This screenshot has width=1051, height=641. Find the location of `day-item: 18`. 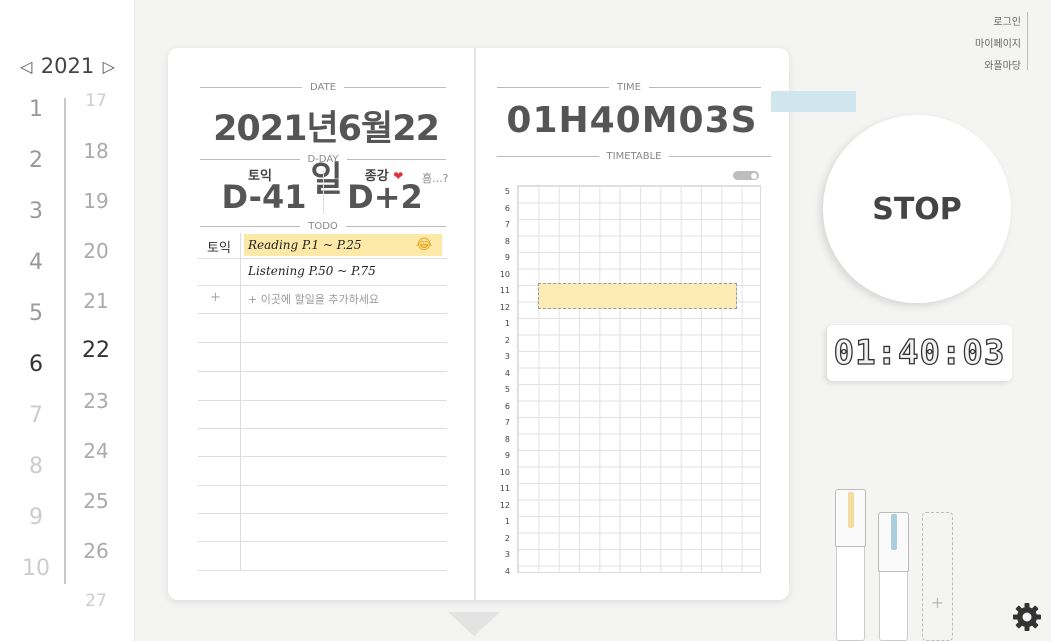

day-item: 18 is located at coordinates (96, 159).